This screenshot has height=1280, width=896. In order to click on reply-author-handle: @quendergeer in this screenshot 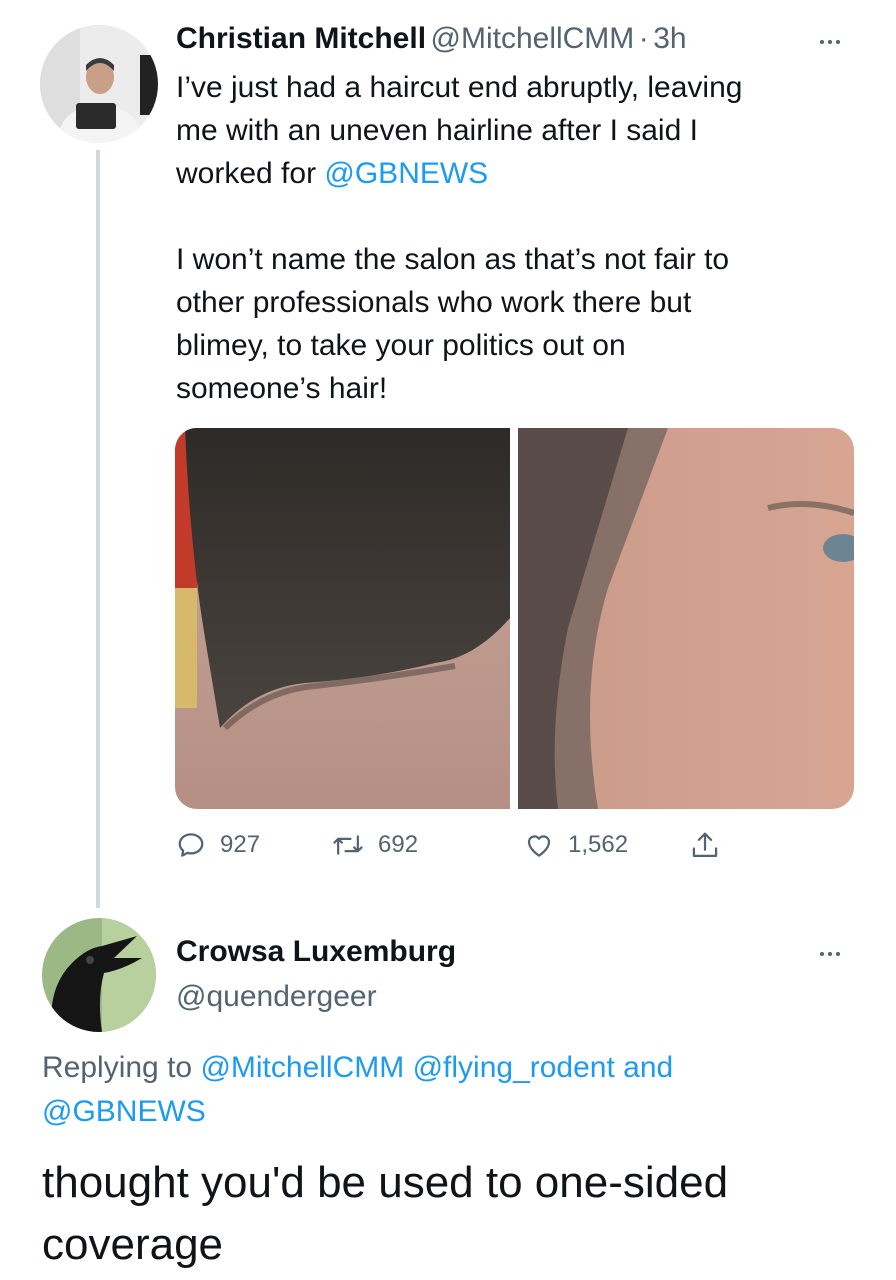, I will do `click(276, 997)`.